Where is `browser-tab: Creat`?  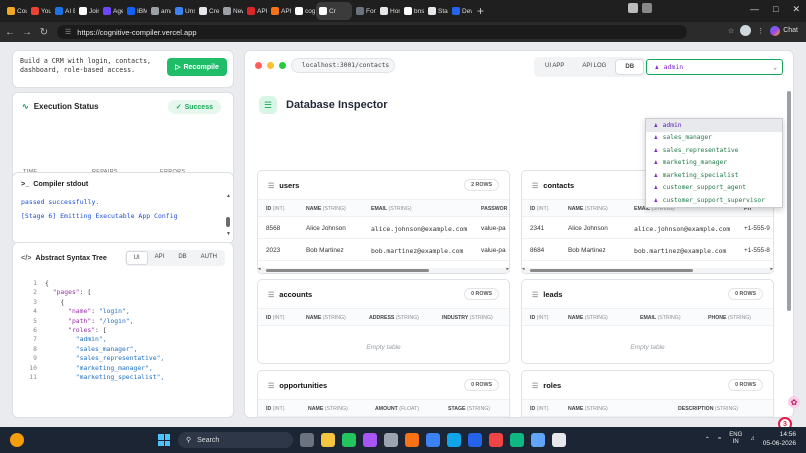
browser-tab: Creat is located at coordinates (207, 11).